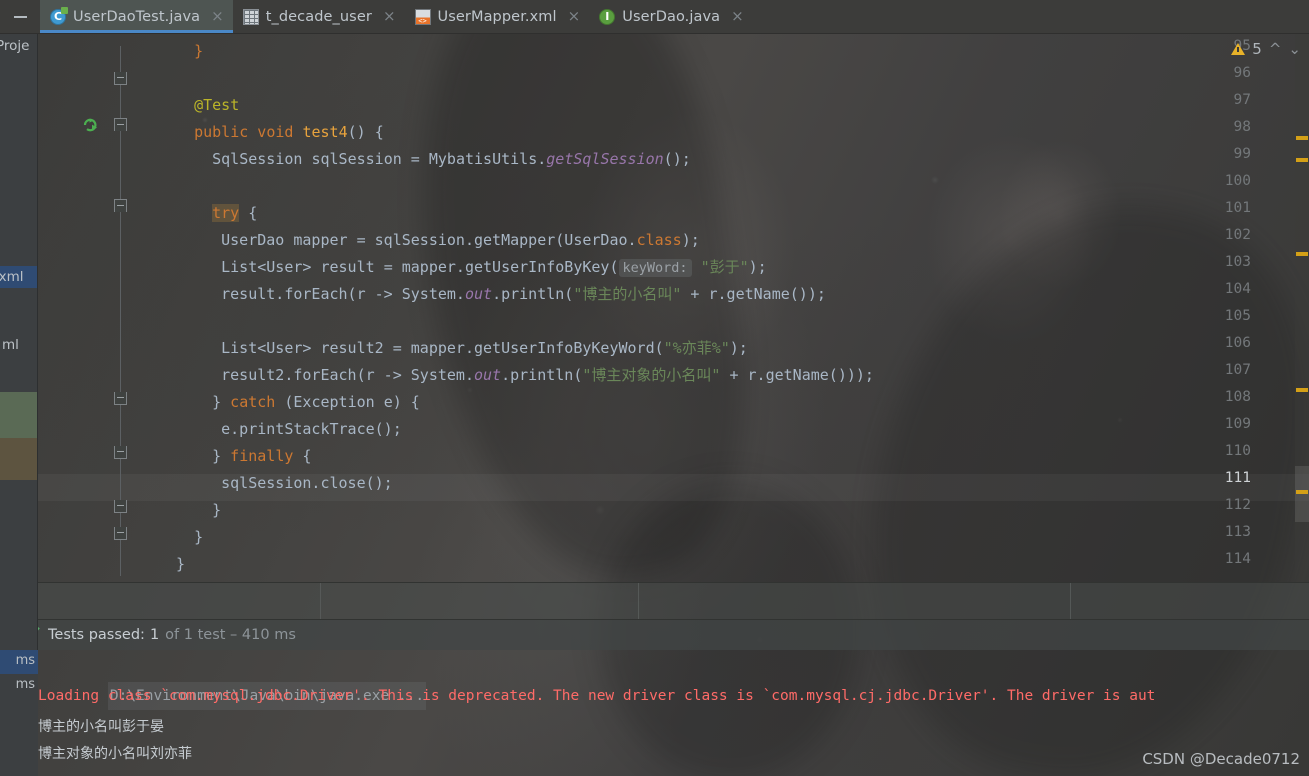 Image resolution: width=1309 pixels, height=776 pixels. What do you see at coordinates (216, 105) in the screenshot?
I see `code-line: @Test` at bounding box center [216, 105].